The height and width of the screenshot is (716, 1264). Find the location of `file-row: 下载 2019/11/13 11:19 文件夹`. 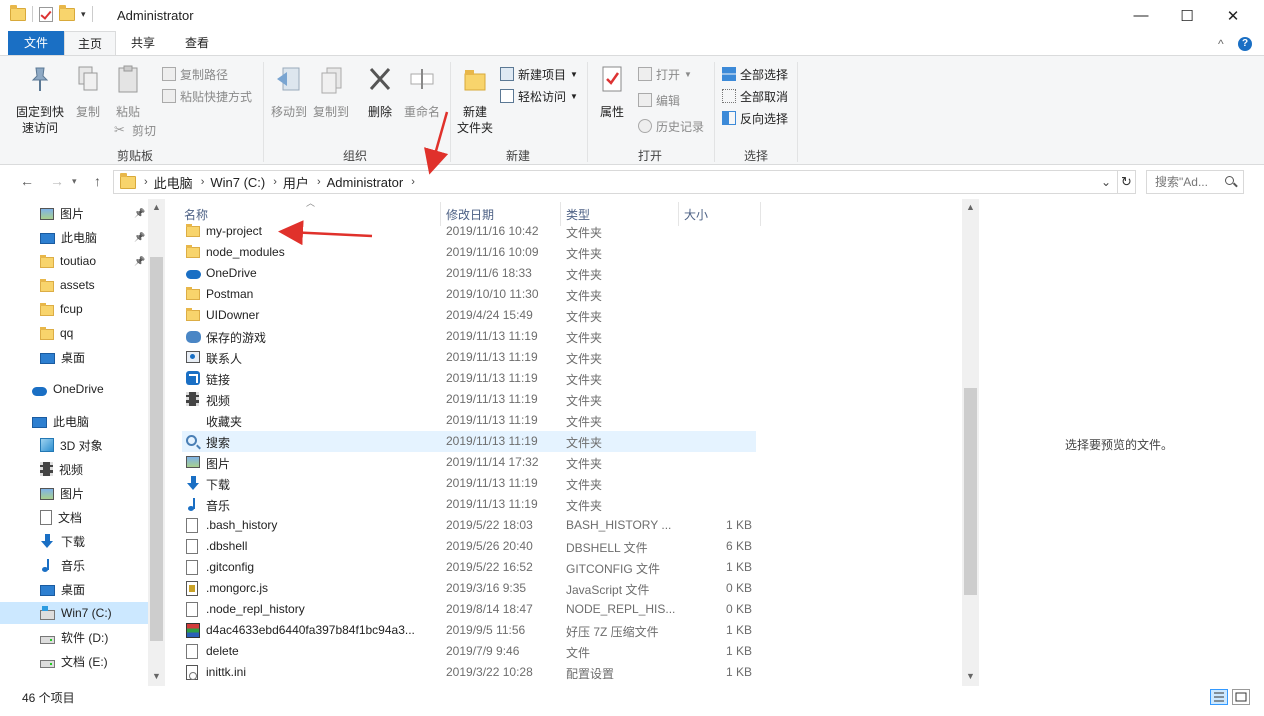

file-row: 下载 2019/11/13 11:19 文件夹 is located at coordinates (469, 483).